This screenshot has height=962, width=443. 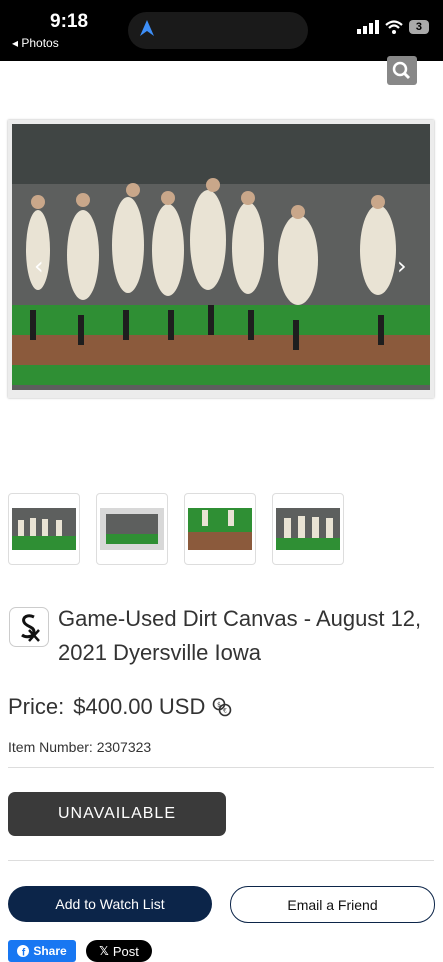 I want to click on search-icon, so click(x=401, y=70).